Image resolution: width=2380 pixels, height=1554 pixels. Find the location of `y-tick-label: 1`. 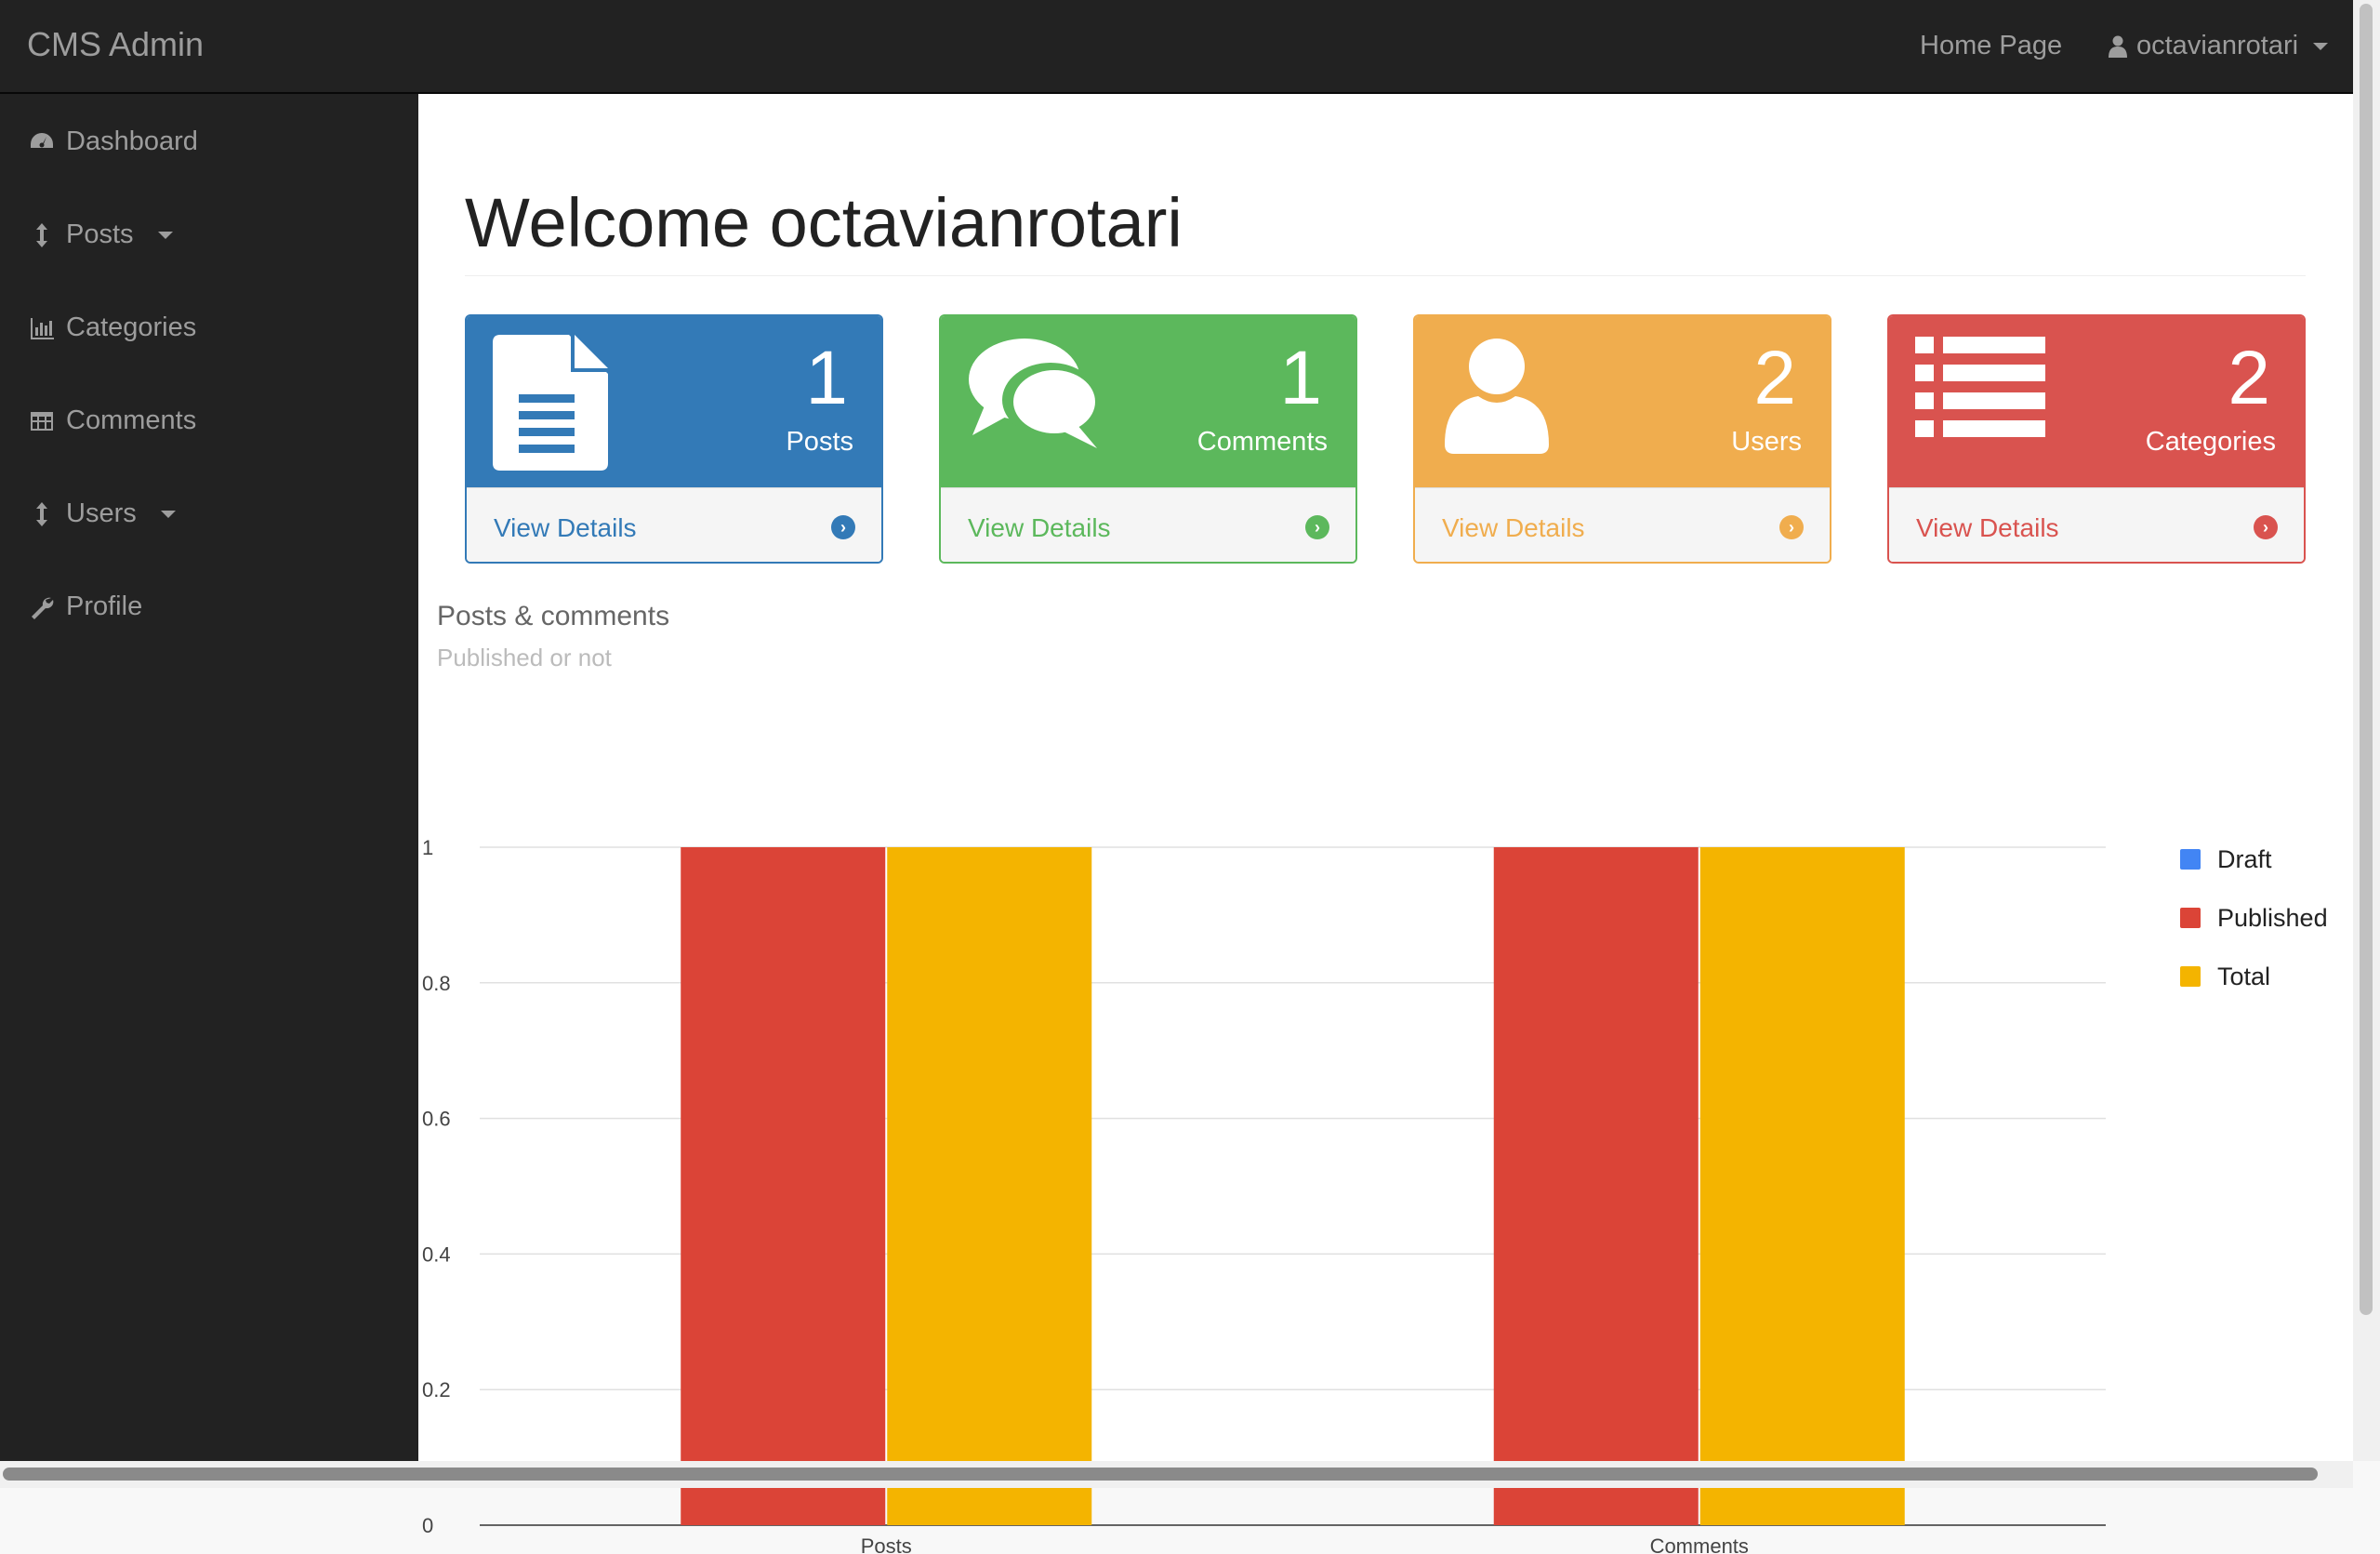

y-tick-label: 1 is located at coordinates (427, 847).